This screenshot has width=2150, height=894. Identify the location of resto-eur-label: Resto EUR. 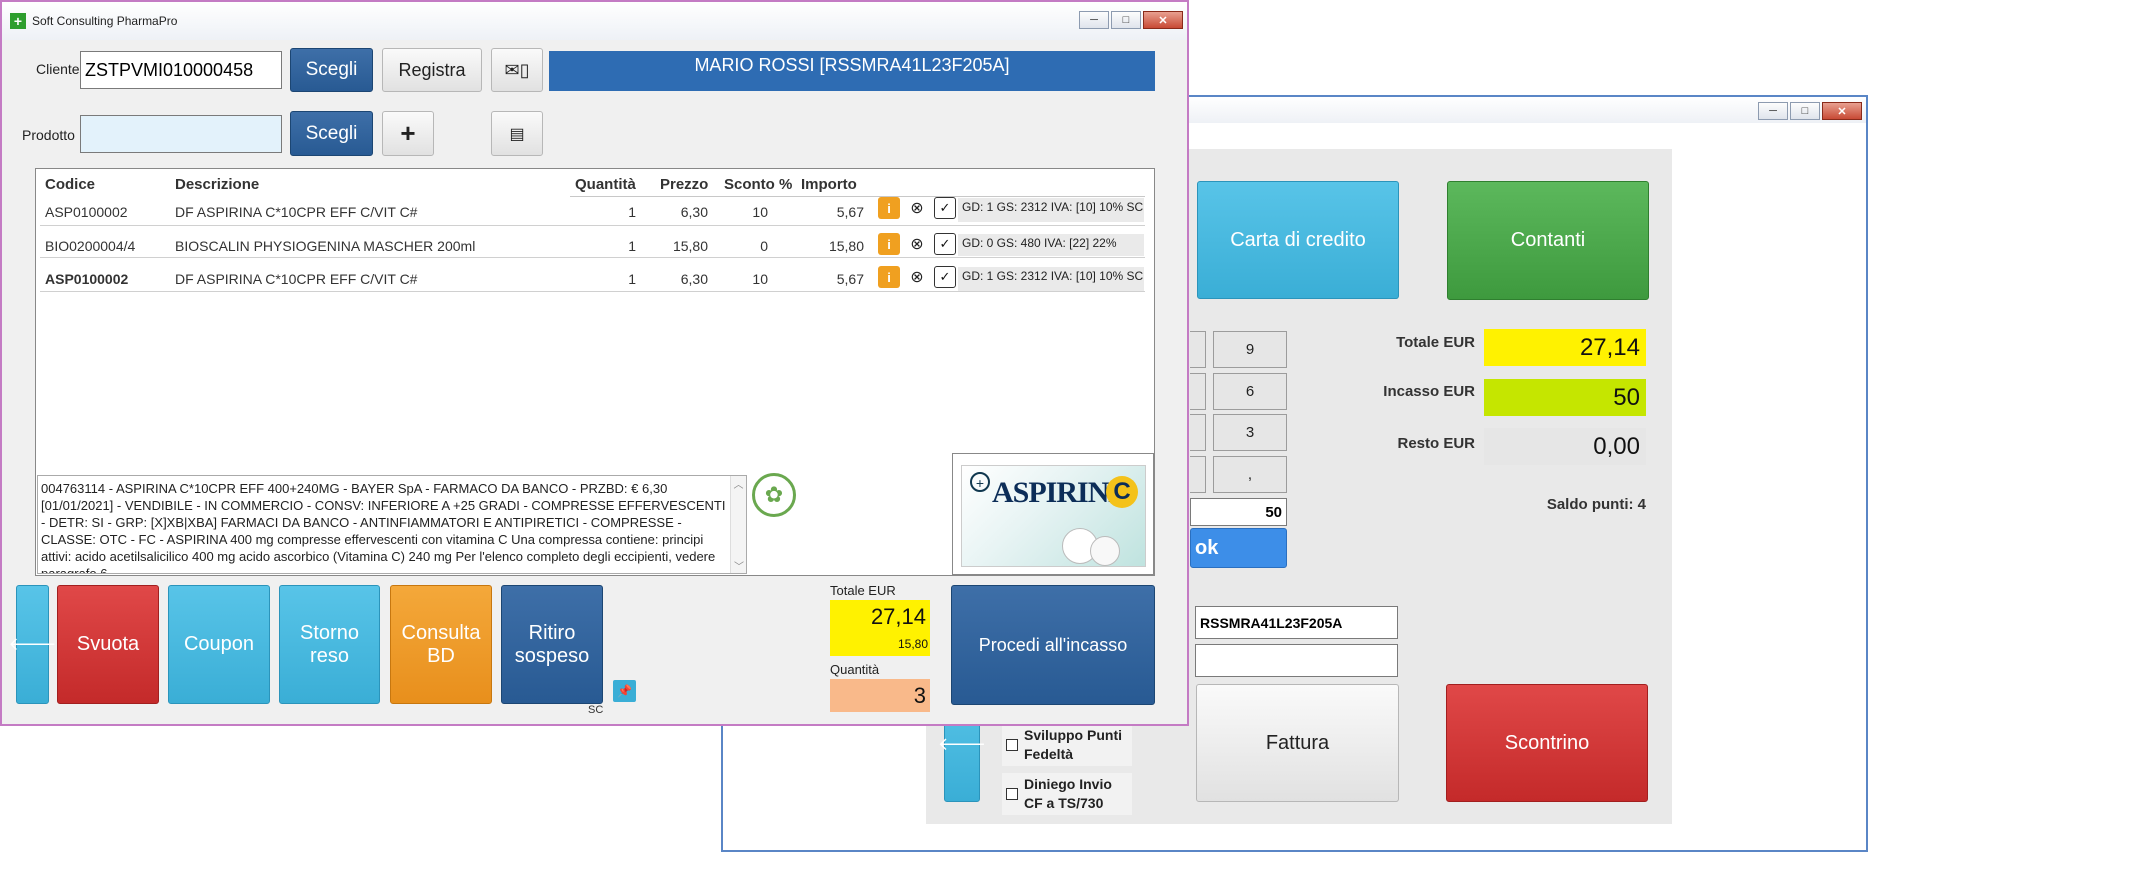
(1436, 443).